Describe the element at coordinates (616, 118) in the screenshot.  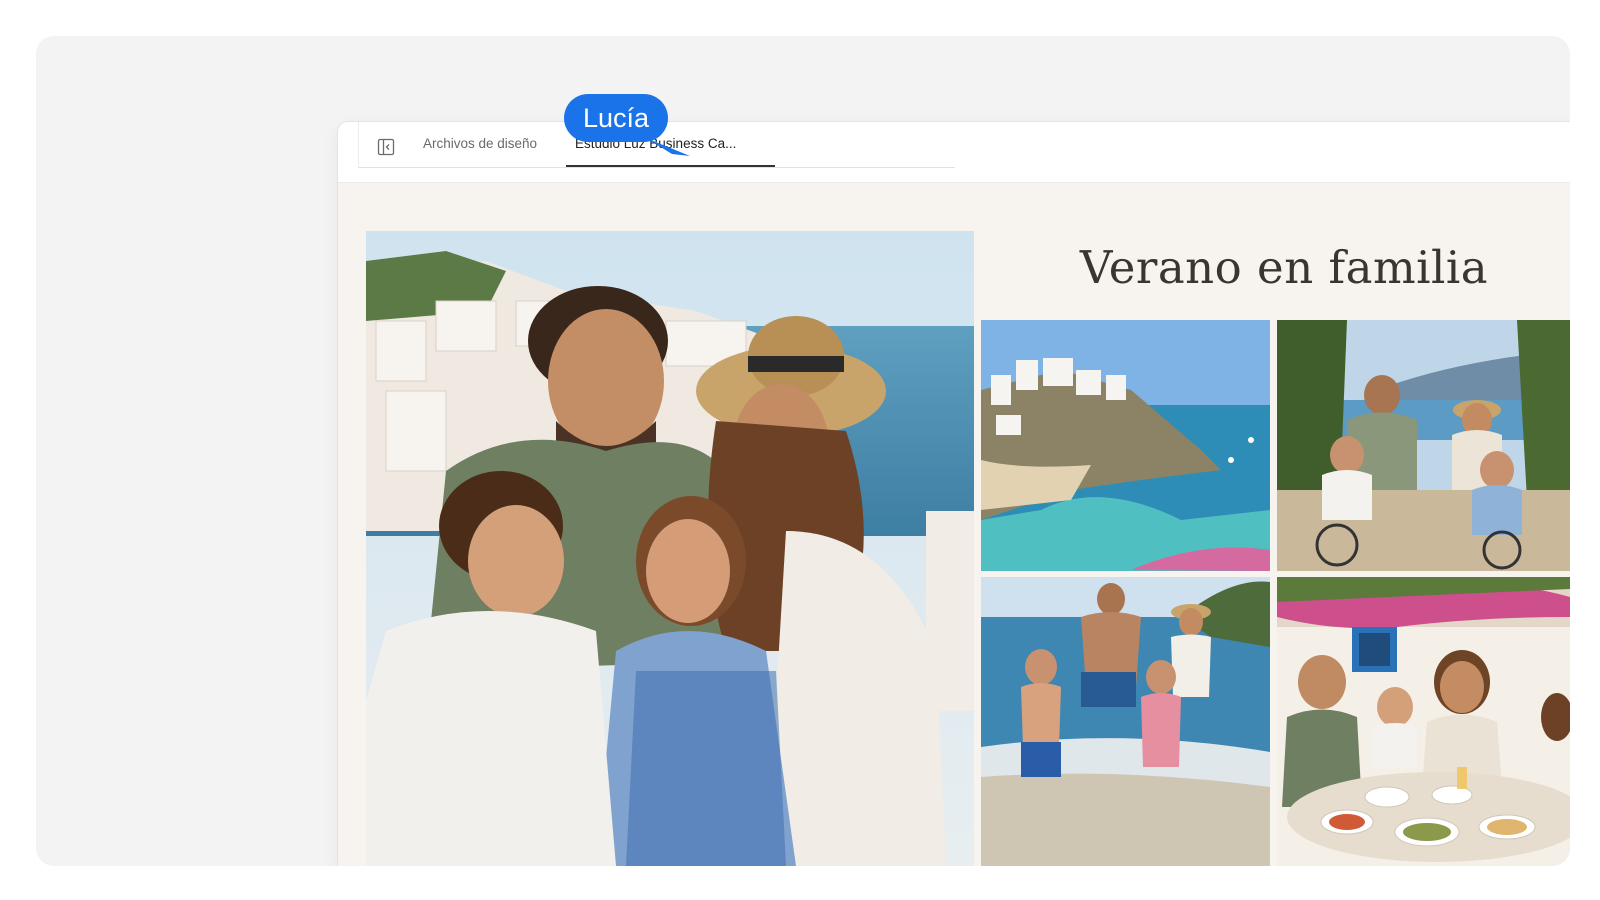
I see `collaborator-name-badge: Lucía` at that location.